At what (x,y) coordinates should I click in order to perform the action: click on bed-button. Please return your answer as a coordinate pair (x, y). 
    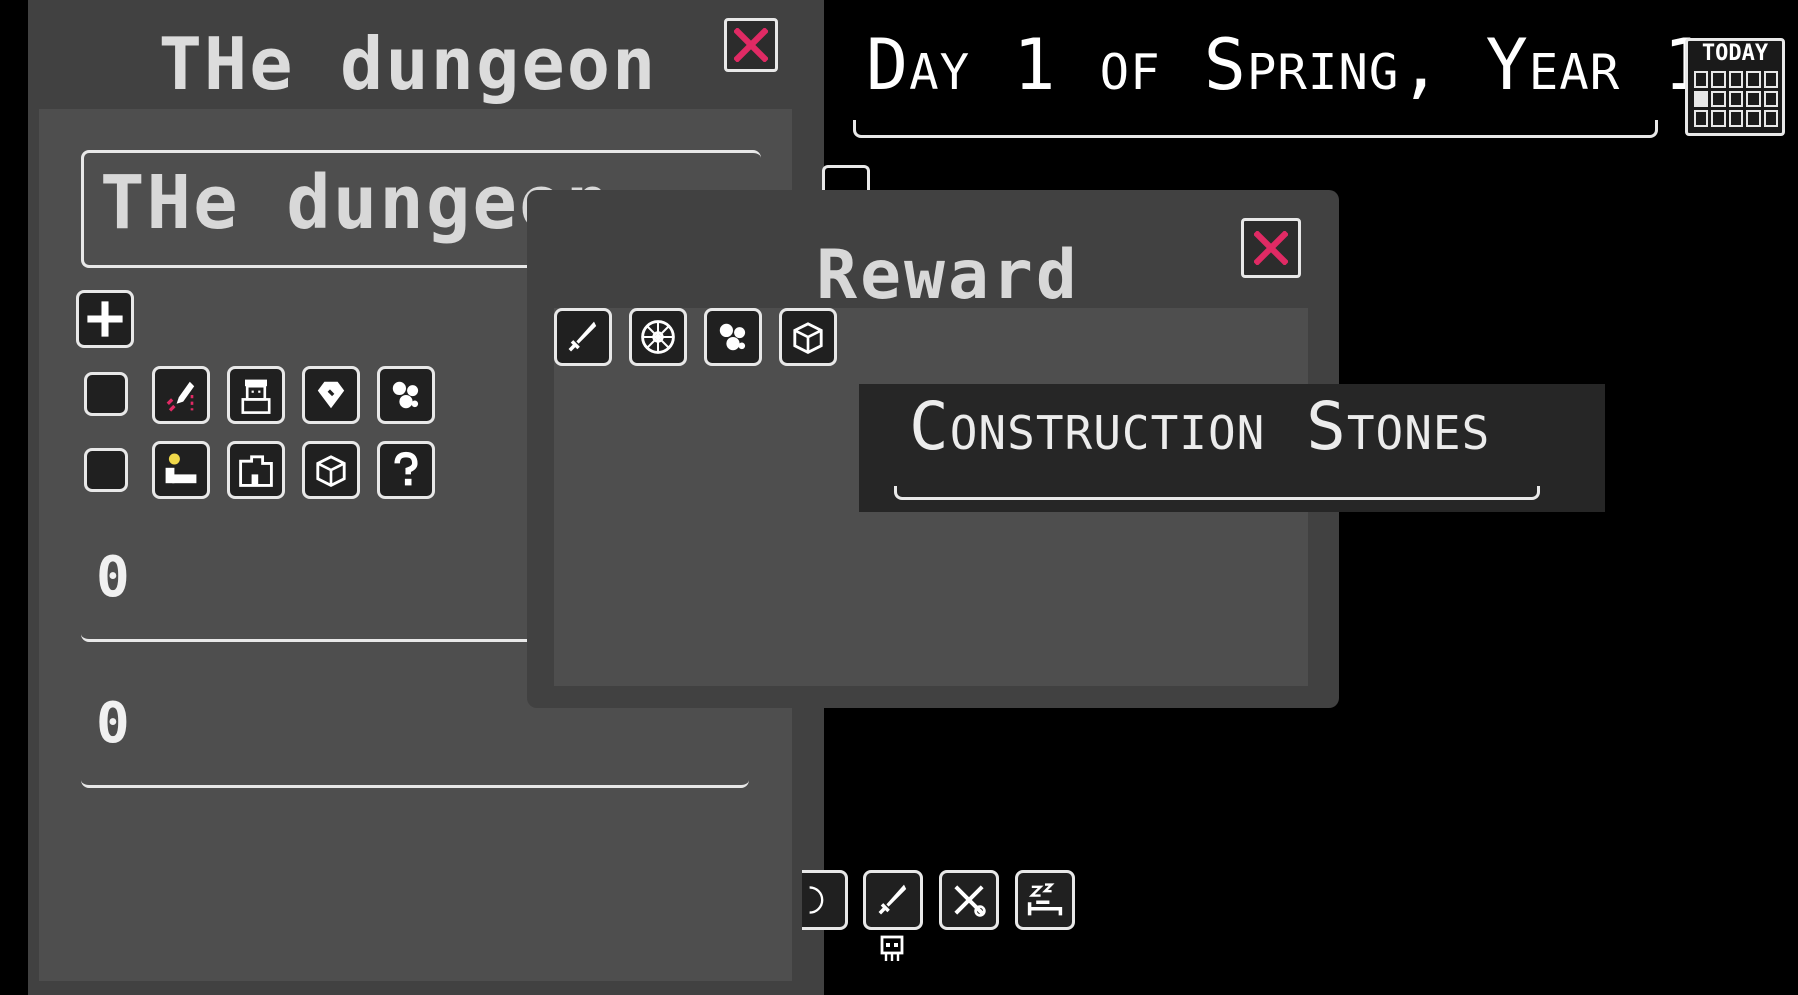
    Looking at the image, I should click on (181, 470).